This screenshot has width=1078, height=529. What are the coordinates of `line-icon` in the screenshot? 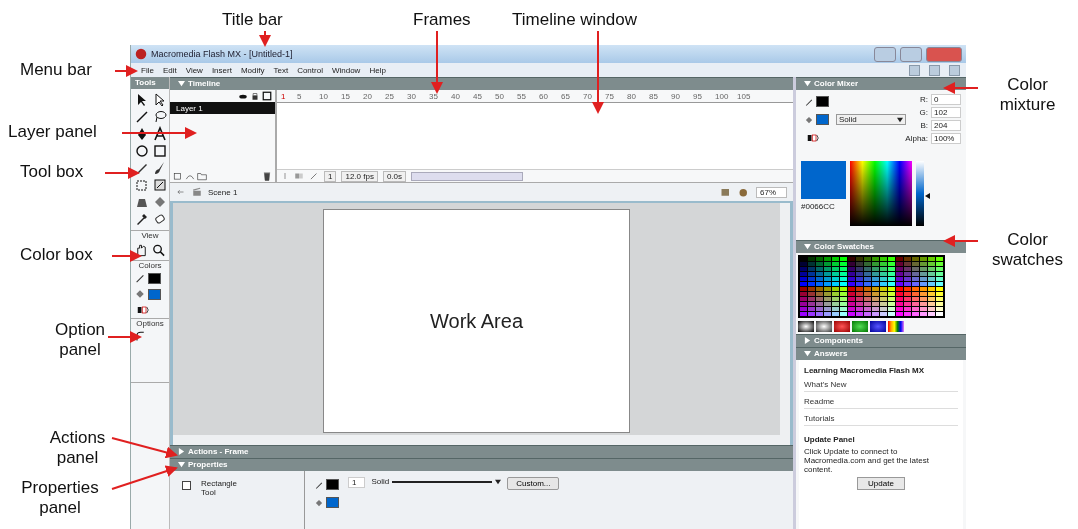 It's located at (142, 117).